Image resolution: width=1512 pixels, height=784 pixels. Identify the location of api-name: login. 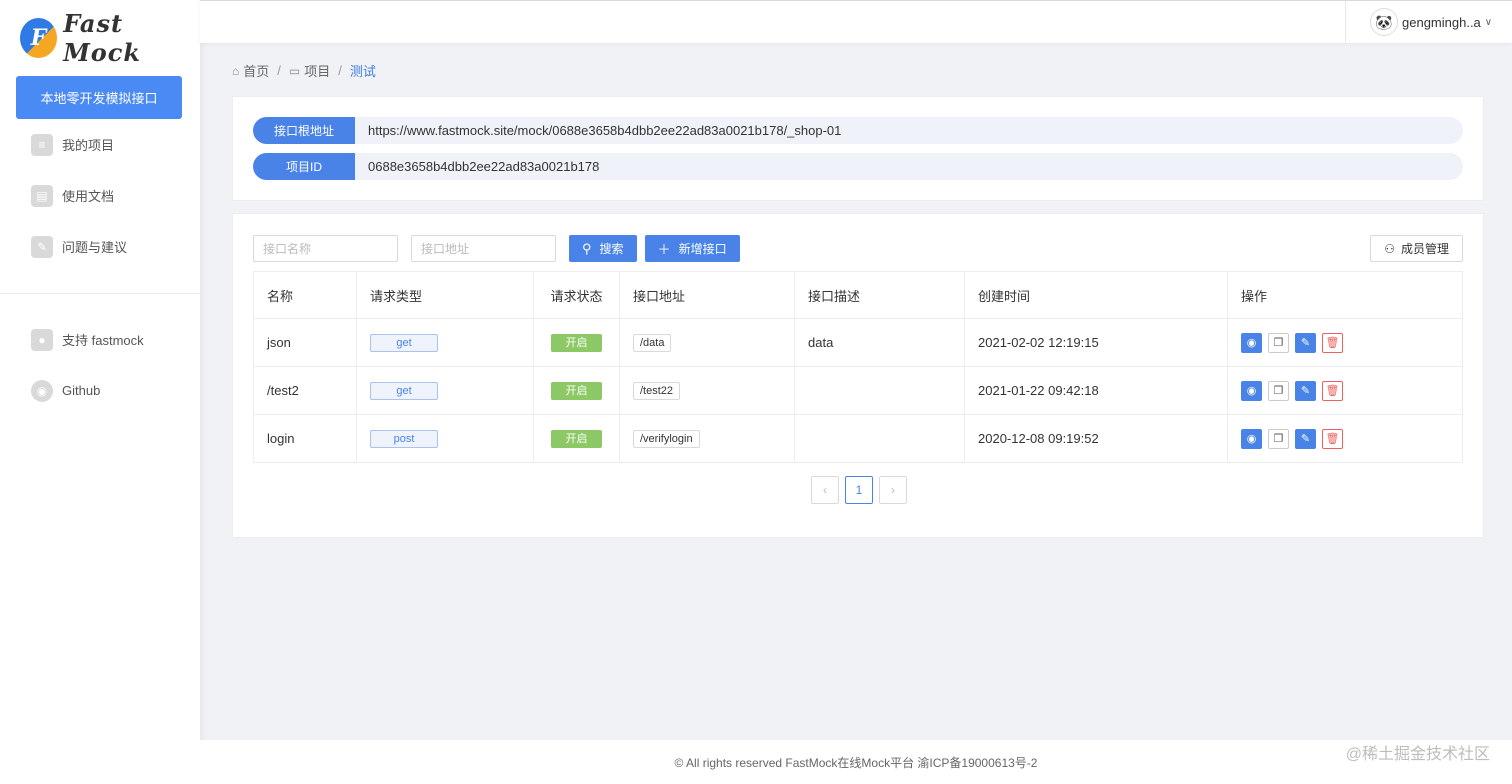
(305, 438).